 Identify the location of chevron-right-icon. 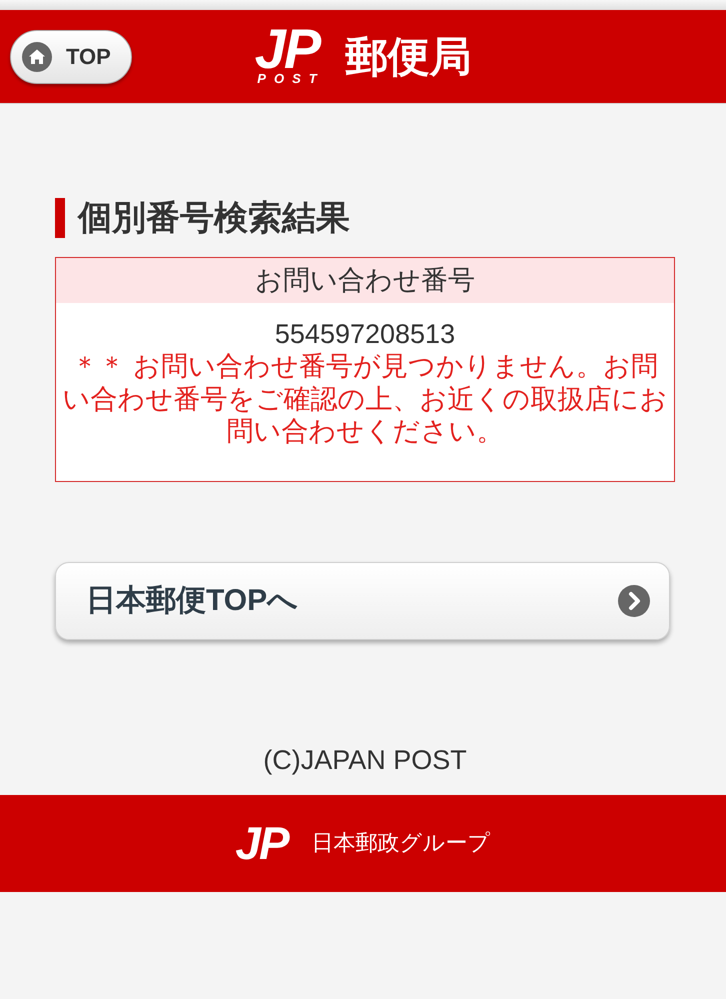
(634, 600).